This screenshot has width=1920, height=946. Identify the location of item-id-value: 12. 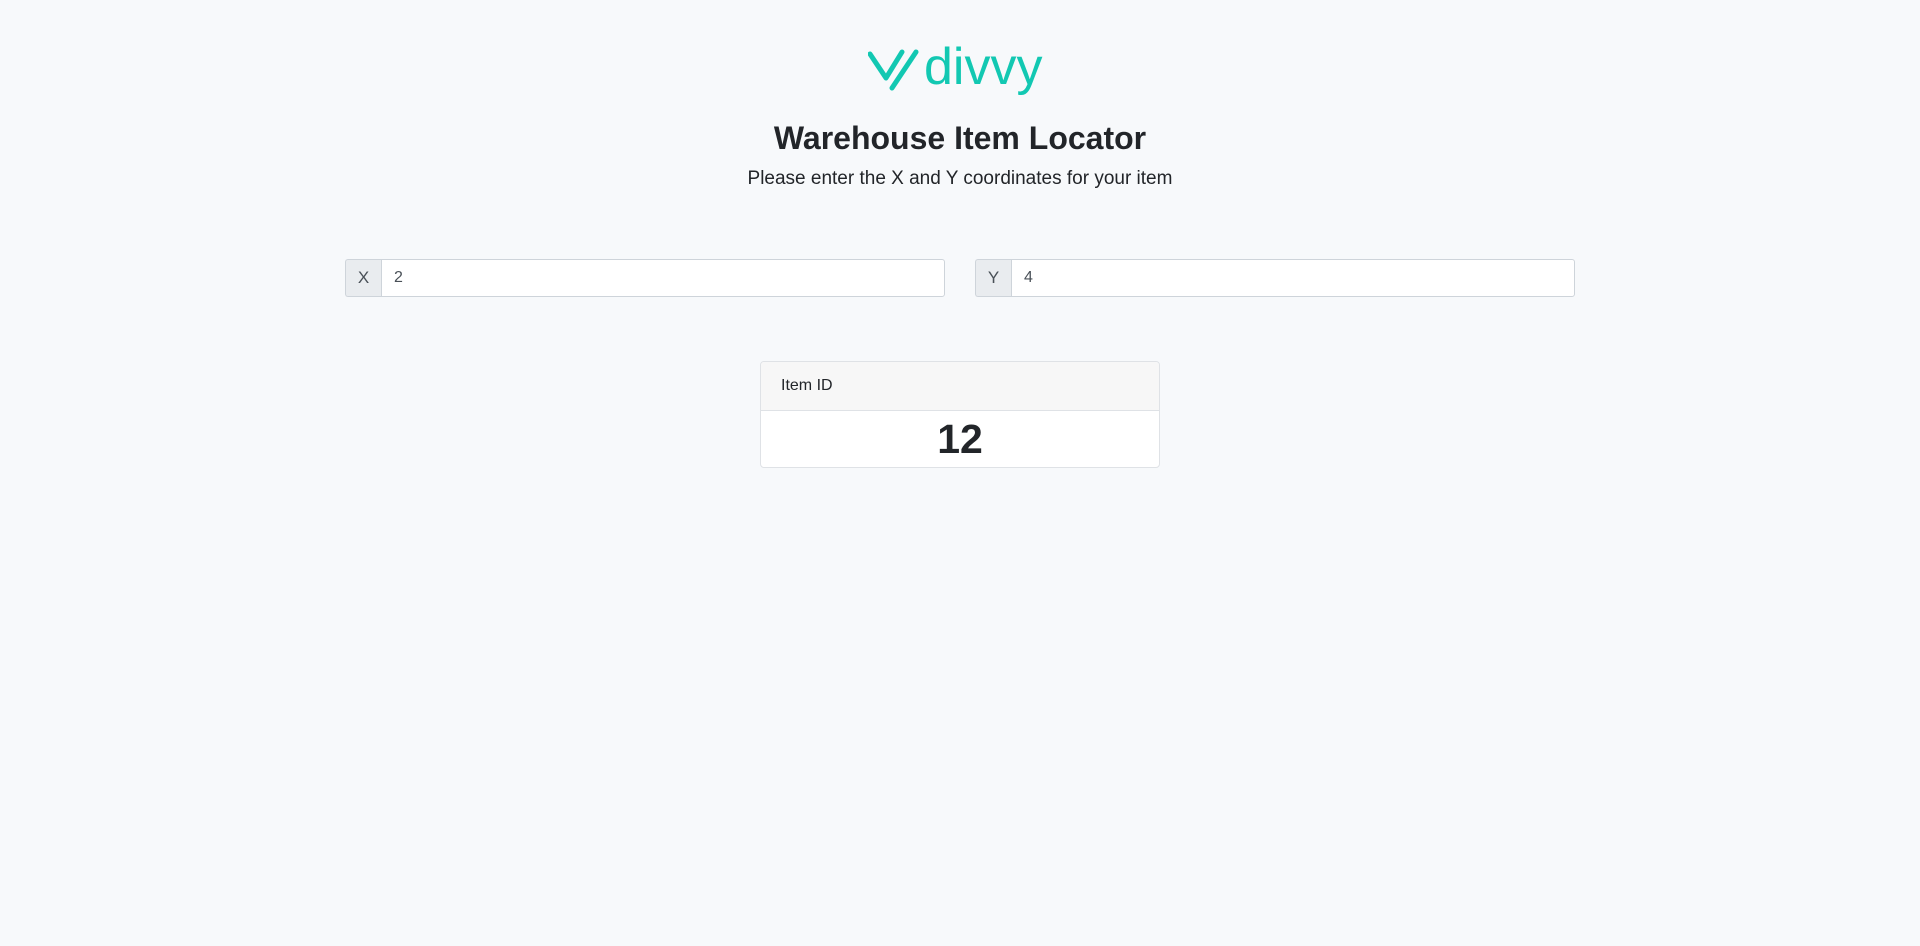
(960, 438).